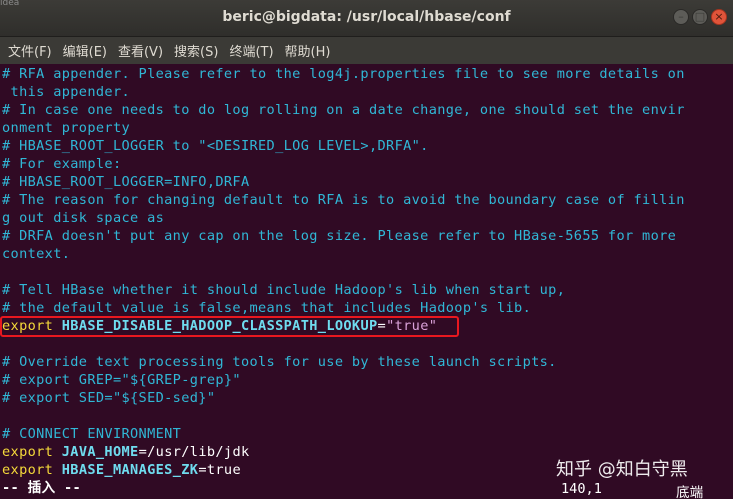 Image resolution: width=733 pixels, height=499 pixels. What do you see at coordinates (66, 92) in the screenshot?
I see `code-line: this appender.` at bounding box center [66, 92].